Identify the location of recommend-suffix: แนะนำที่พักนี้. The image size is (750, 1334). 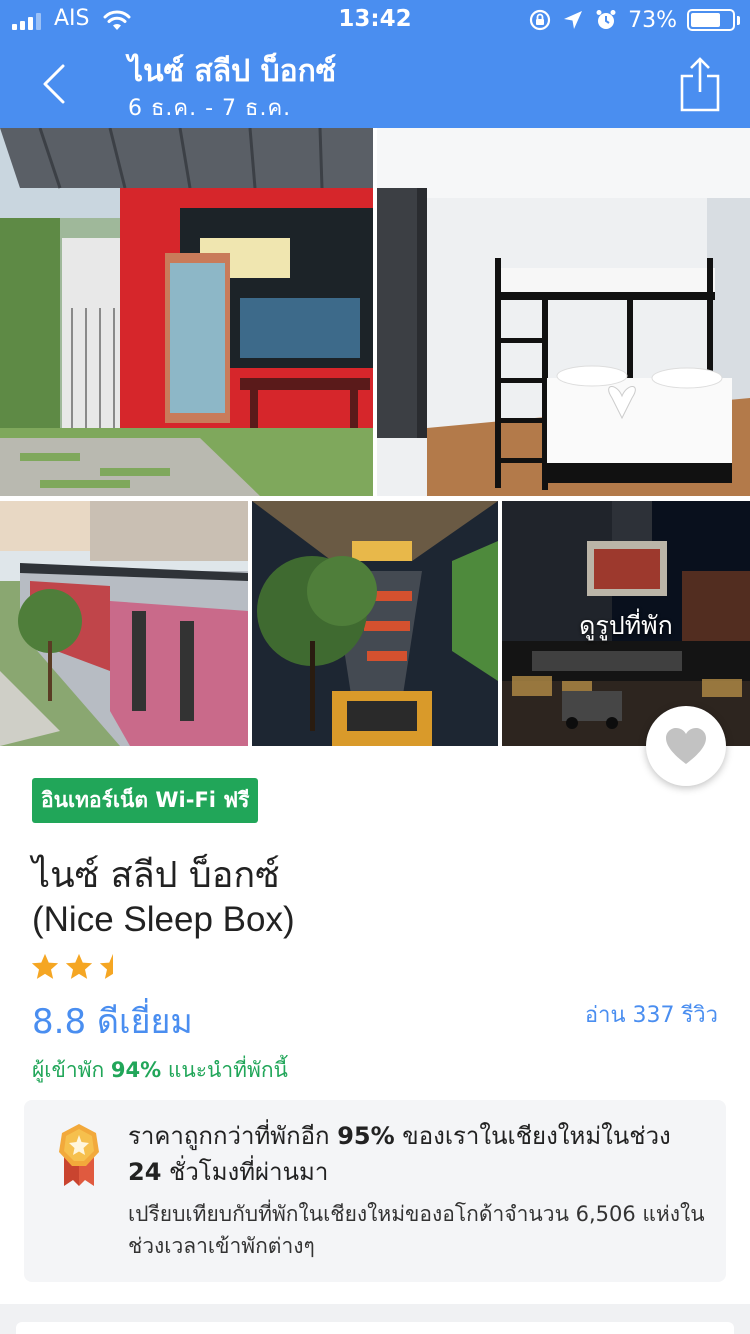
(224, 1070).